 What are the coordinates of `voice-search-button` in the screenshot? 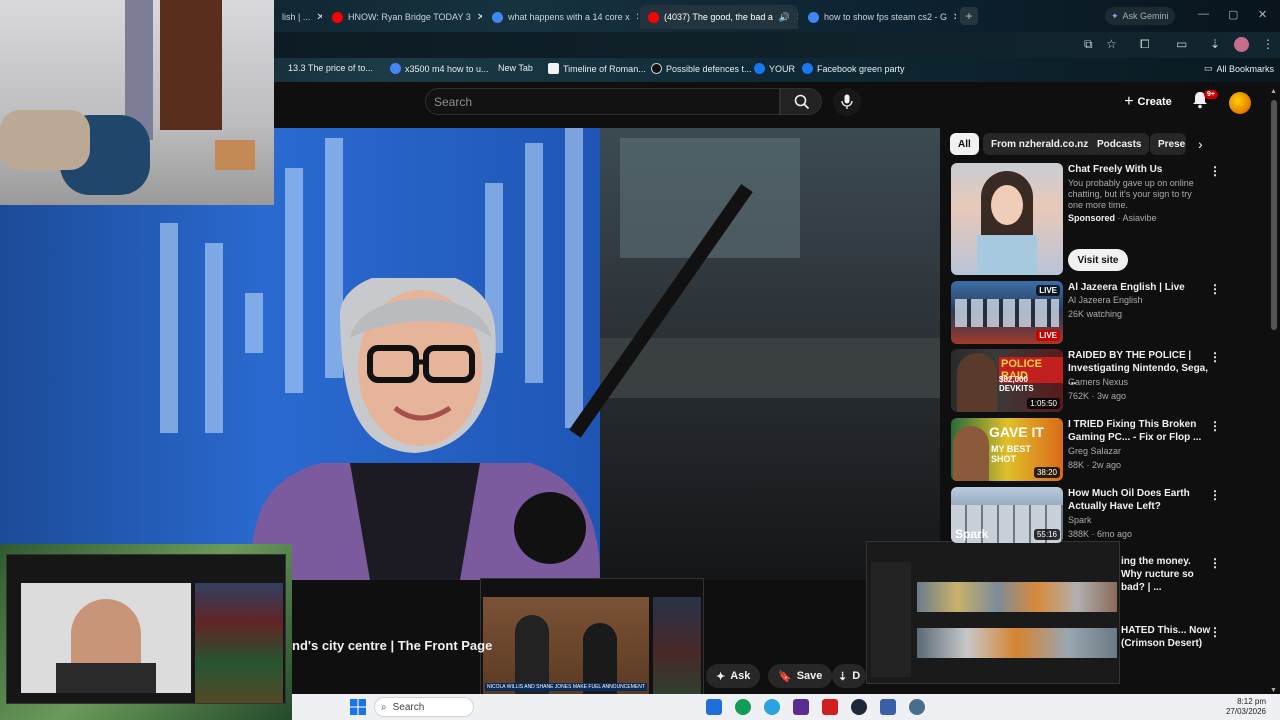 It's located at (847, 102).